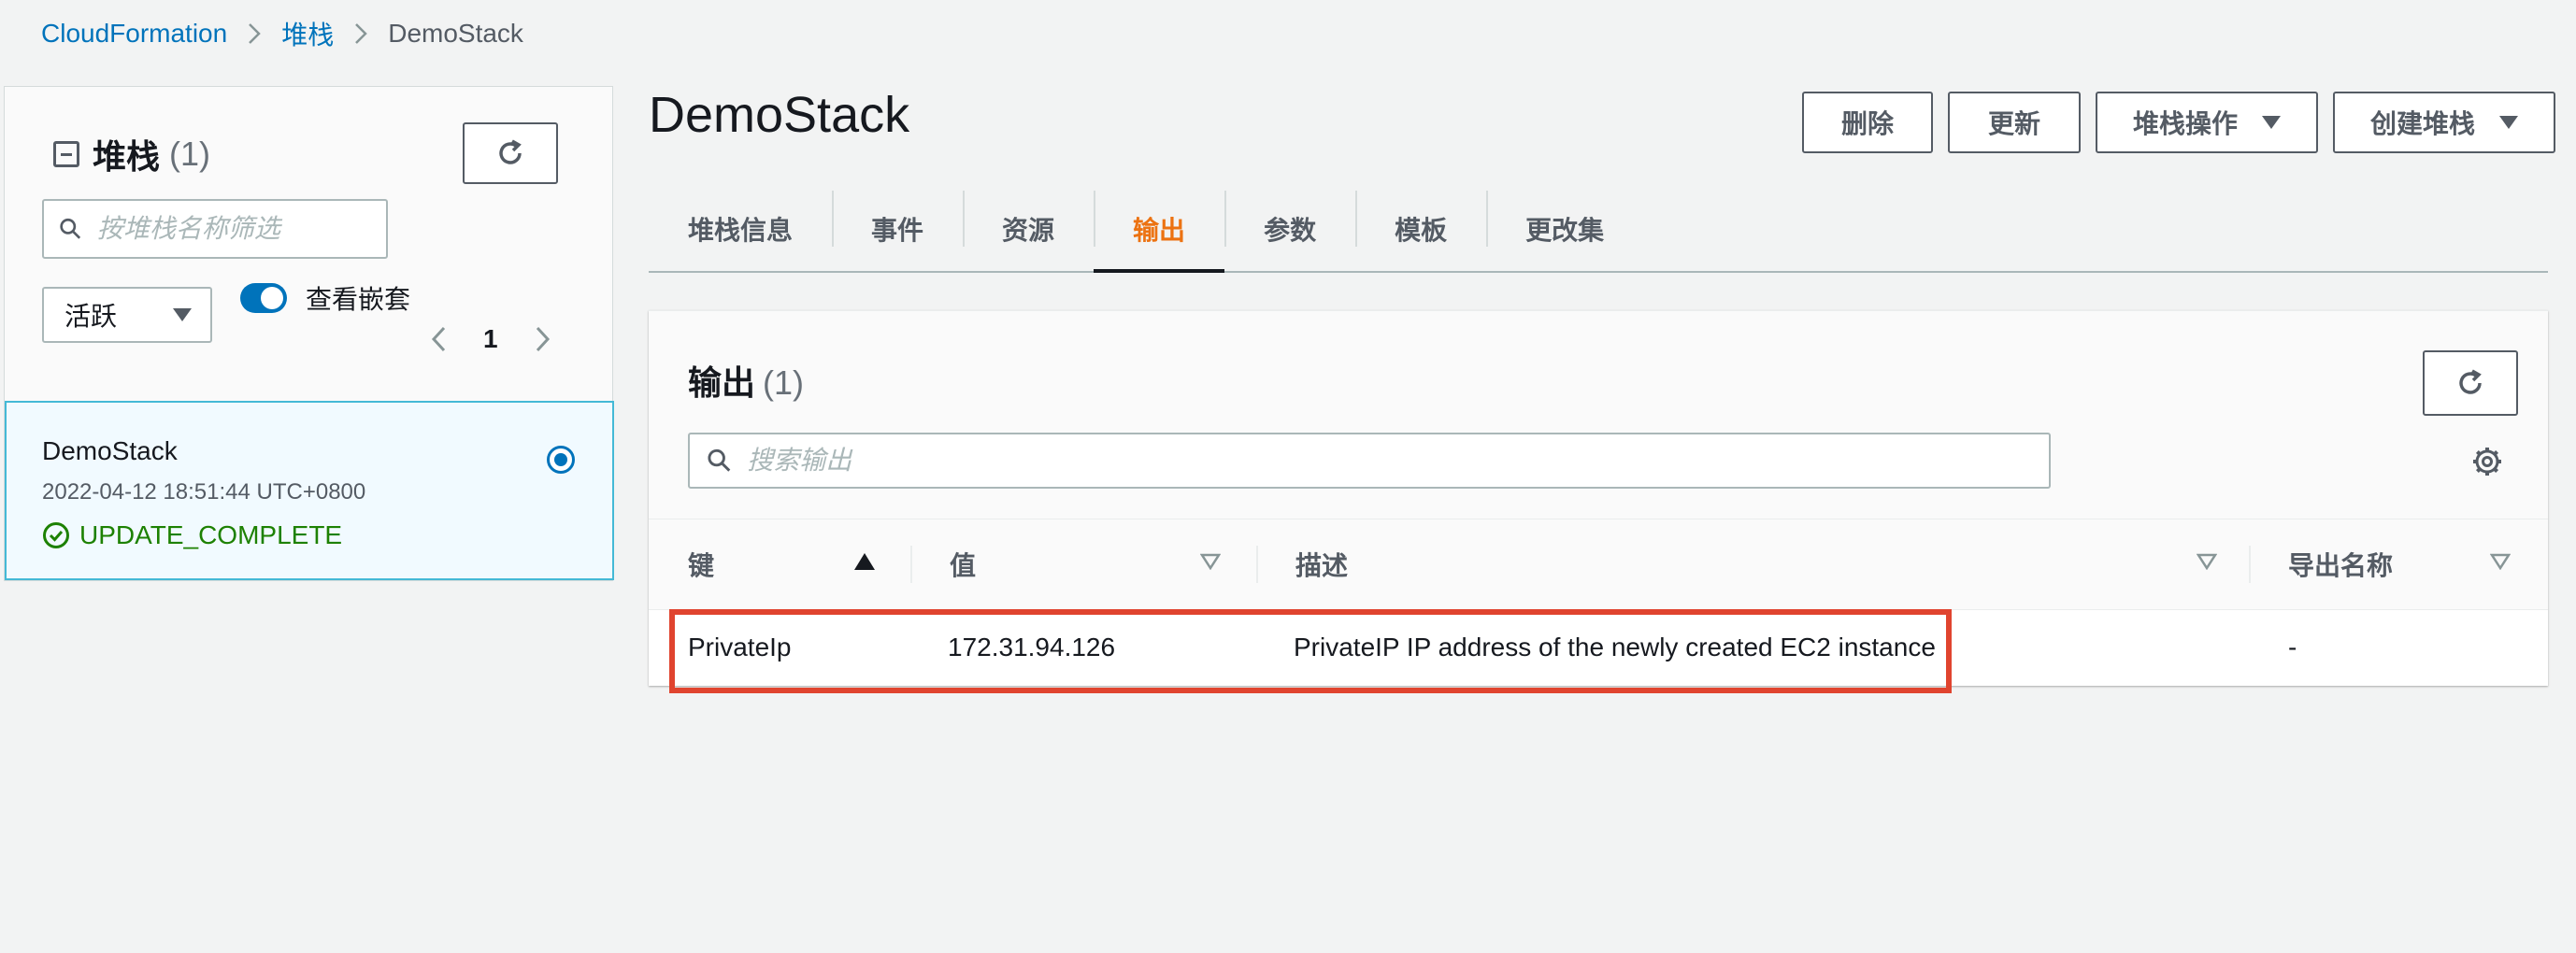  I want to click on tab-outputs: 输出, so click(1159, 230).